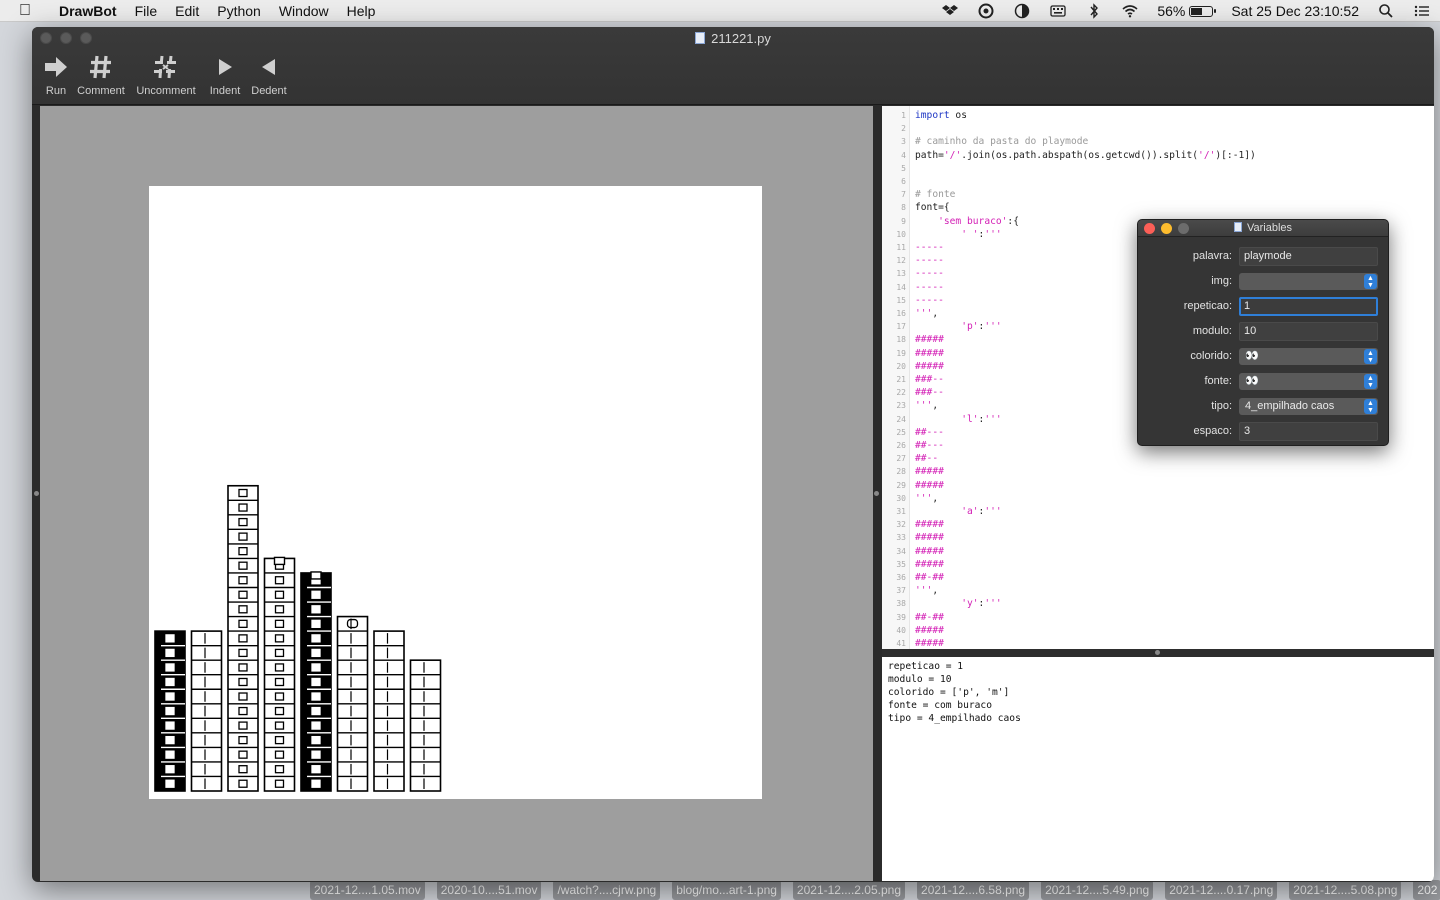  What do you see at coordinates (901, 340) in the screenshot?
I see `line-number: 18` at bounding box center [901, 340].